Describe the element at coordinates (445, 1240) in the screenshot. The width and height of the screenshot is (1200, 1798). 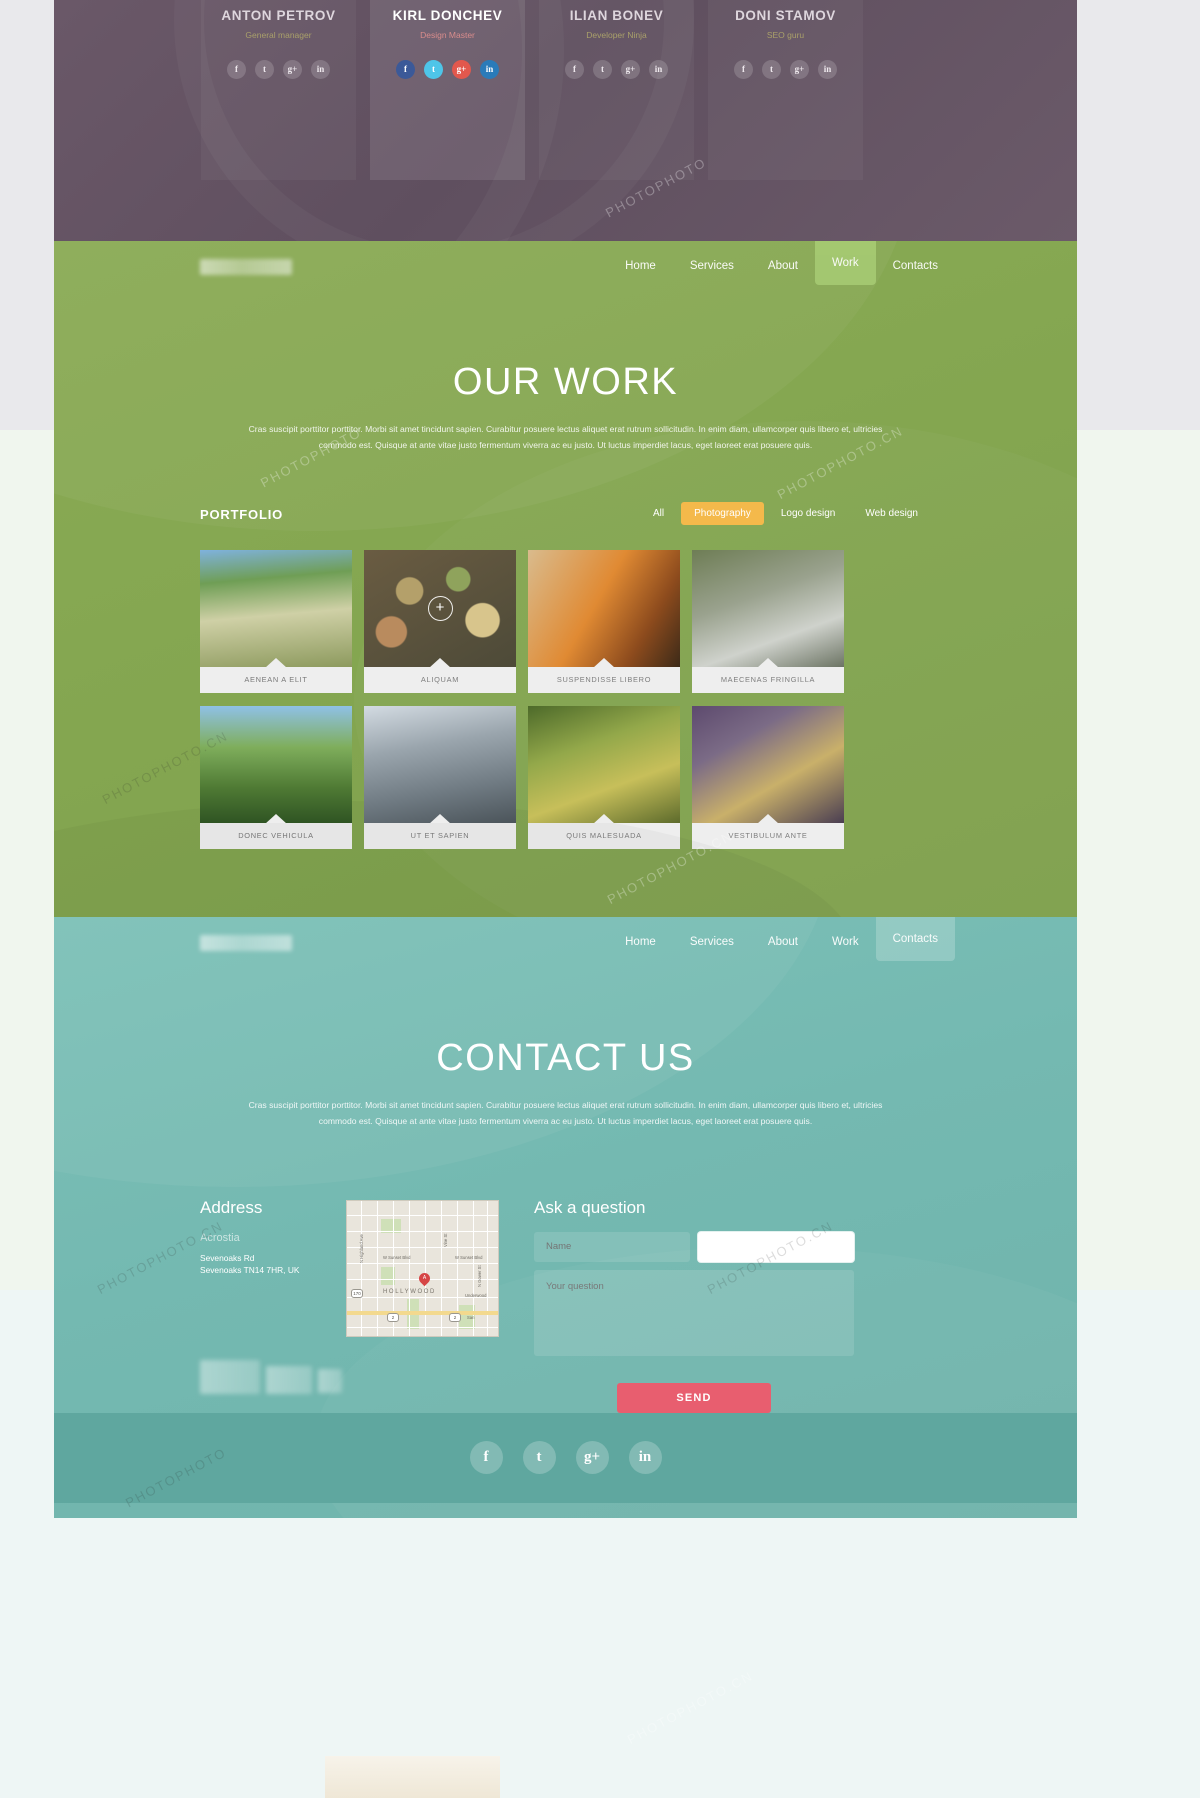
I see `map-street-label: Vine St` at that location.